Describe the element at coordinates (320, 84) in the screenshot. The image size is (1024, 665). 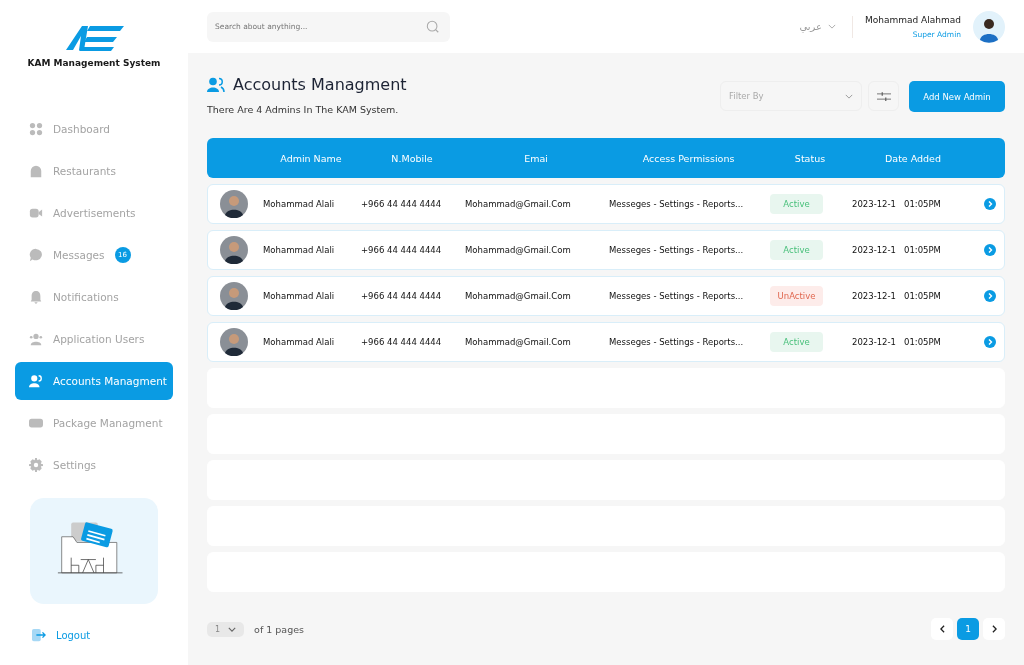
I see `page-title: Accounts Managment` at that location.